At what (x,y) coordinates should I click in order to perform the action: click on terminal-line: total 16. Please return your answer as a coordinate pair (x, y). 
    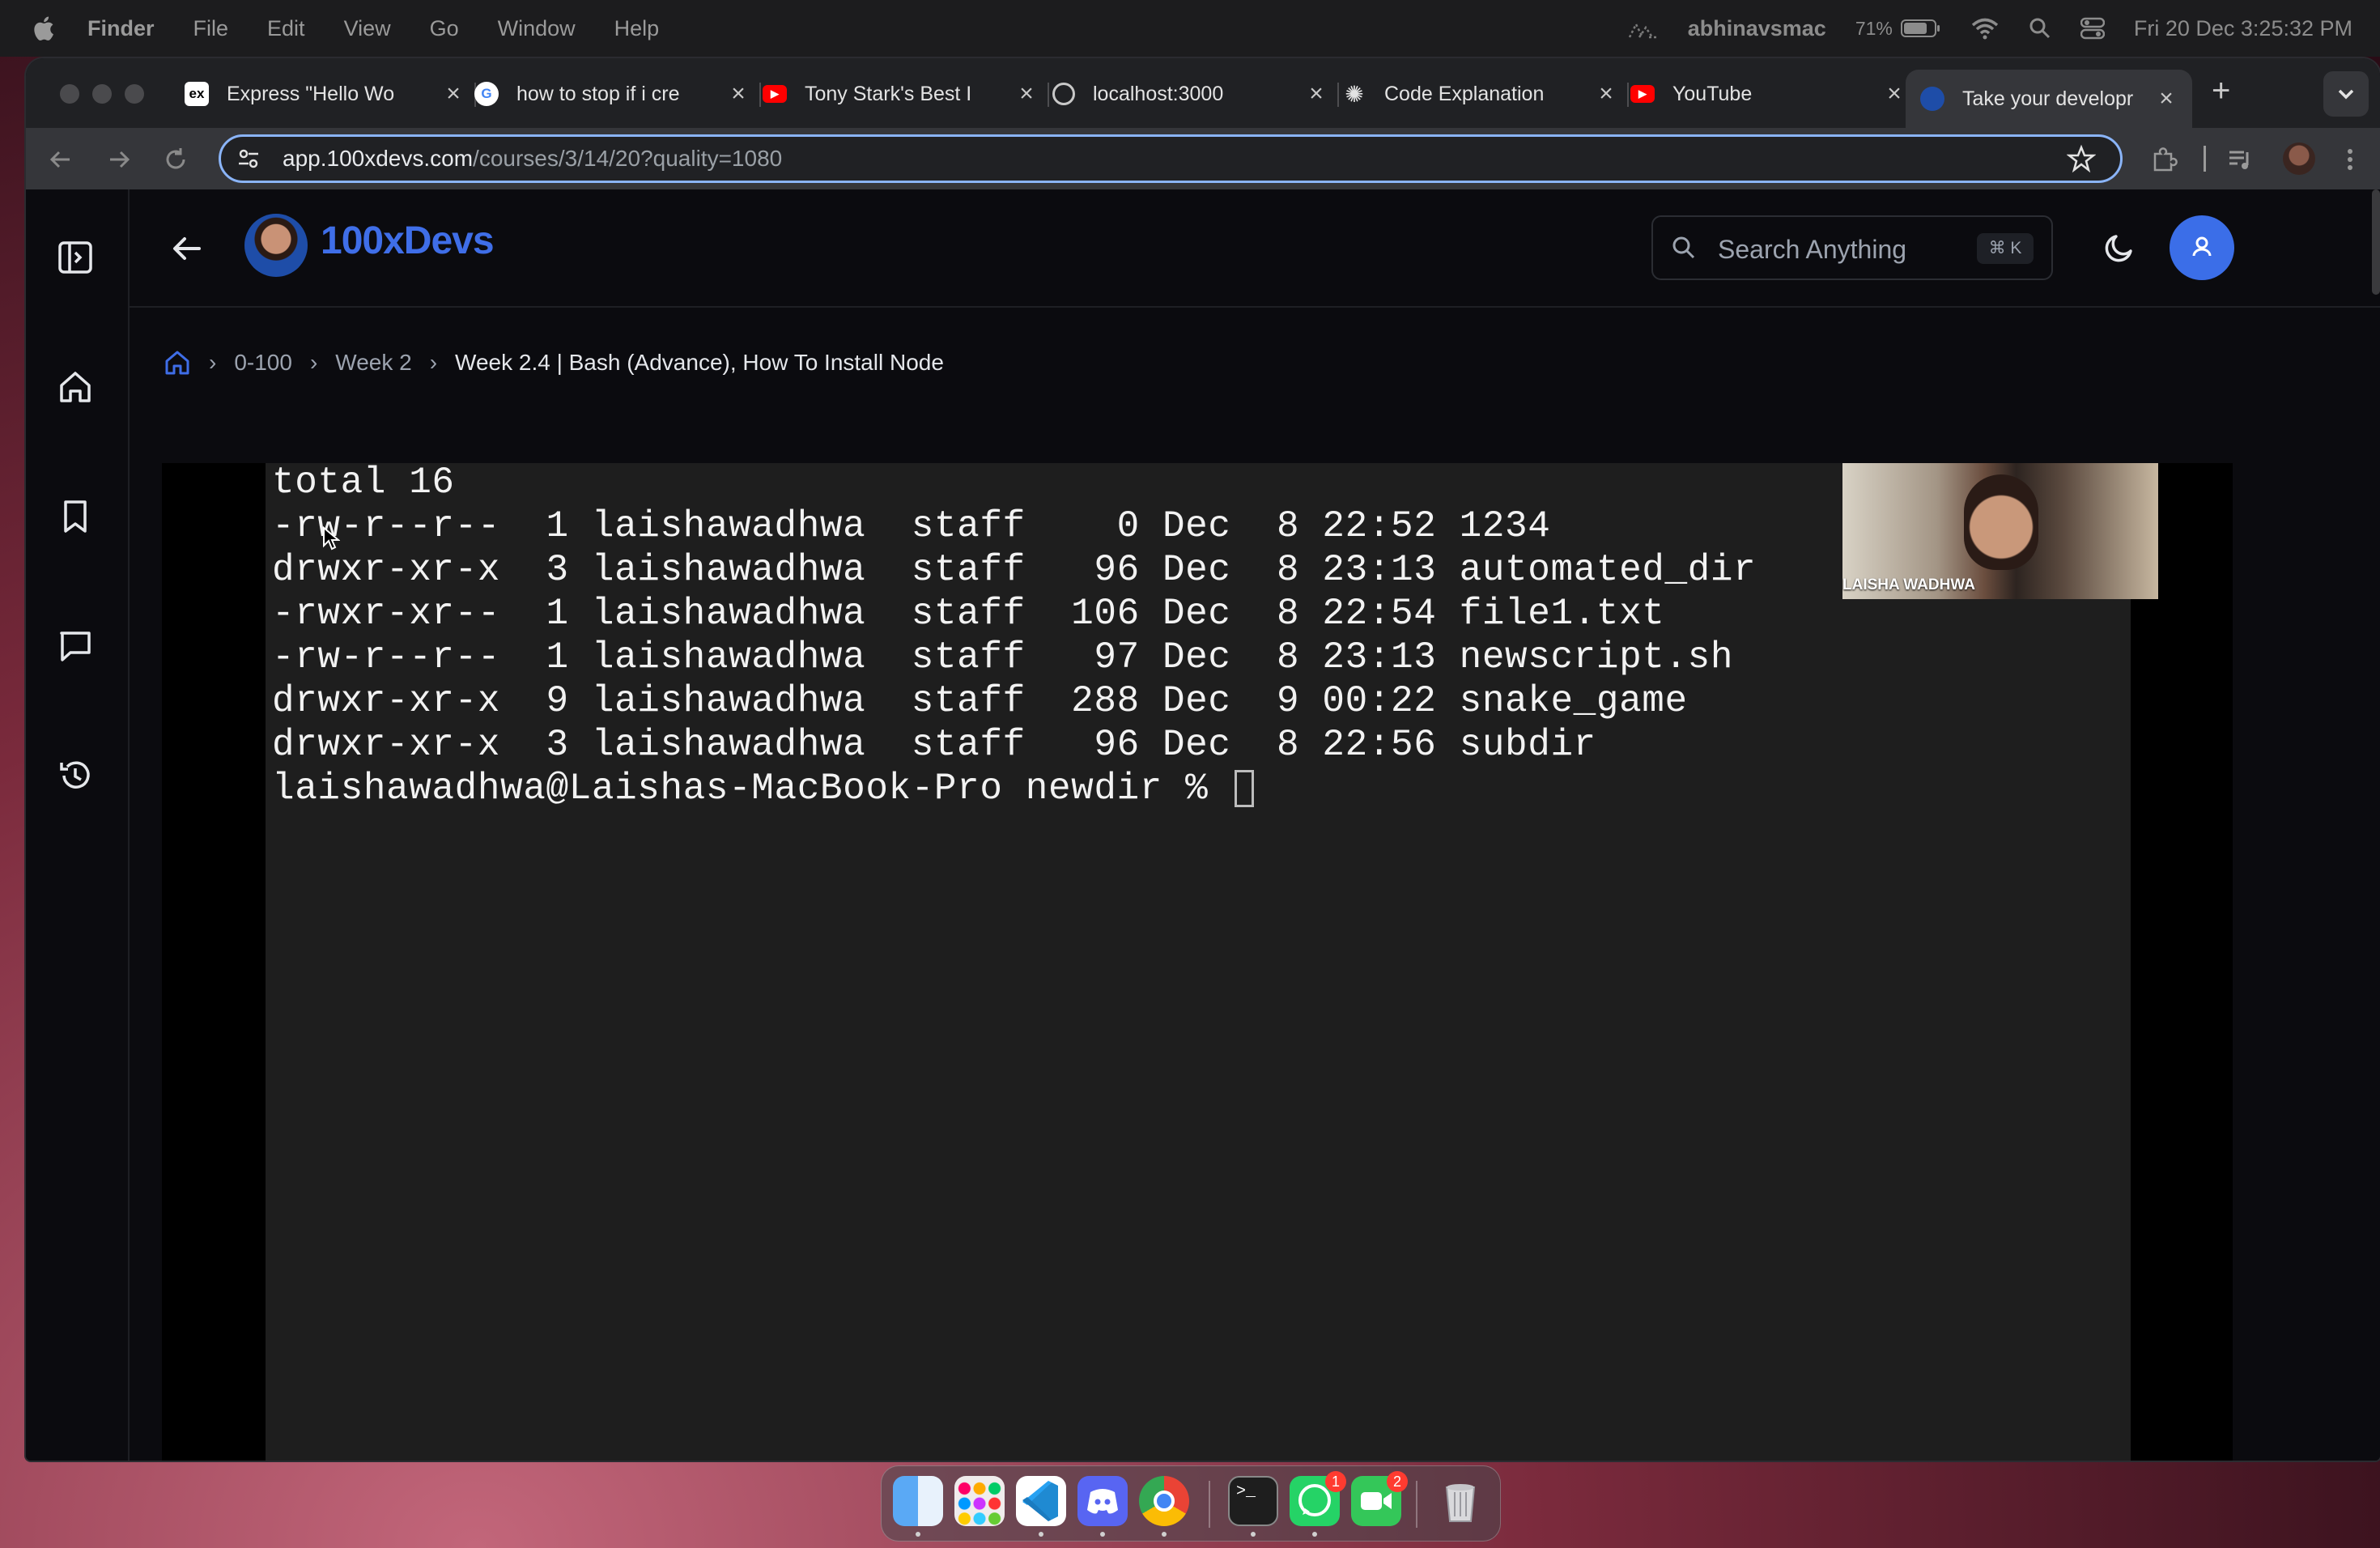
    Looking at the image, I should click on (364, 482).